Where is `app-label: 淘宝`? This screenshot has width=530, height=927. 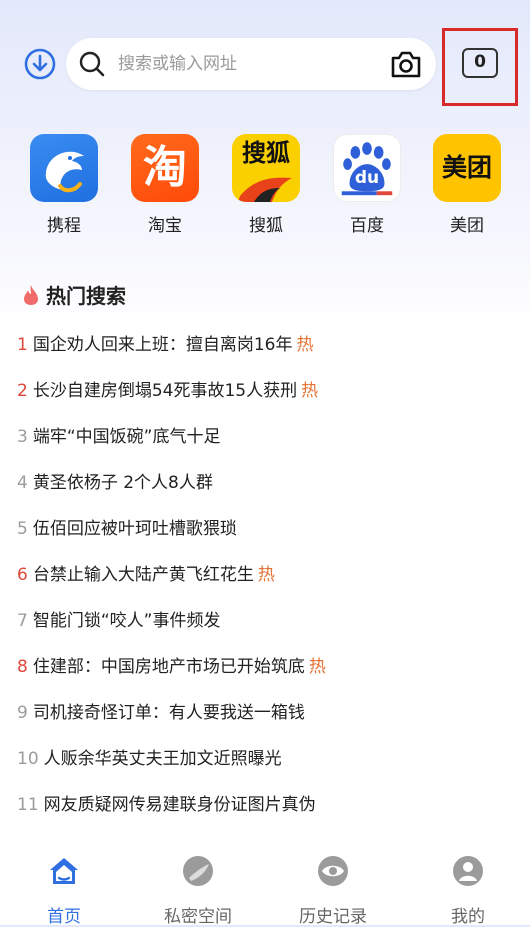
app-label: 淘宝 is located at coordinates (165, 226).